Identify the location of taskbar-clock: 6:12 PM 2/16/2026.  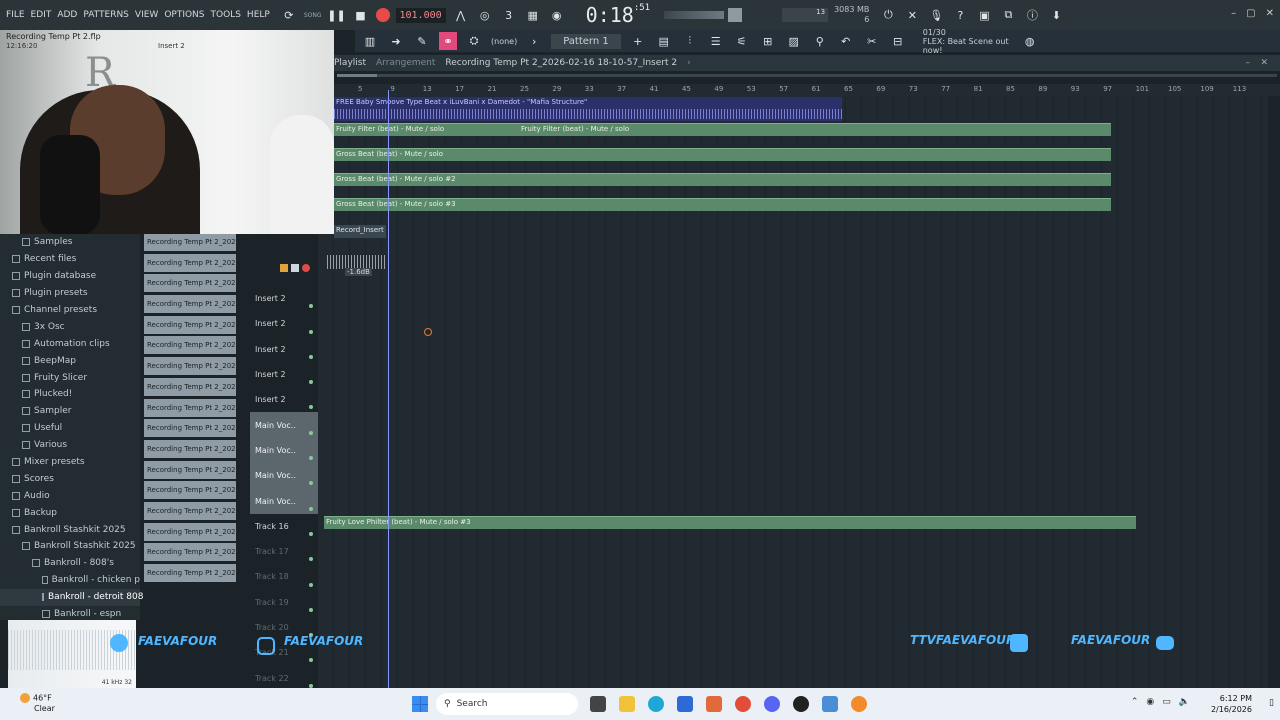
(1231, 704).